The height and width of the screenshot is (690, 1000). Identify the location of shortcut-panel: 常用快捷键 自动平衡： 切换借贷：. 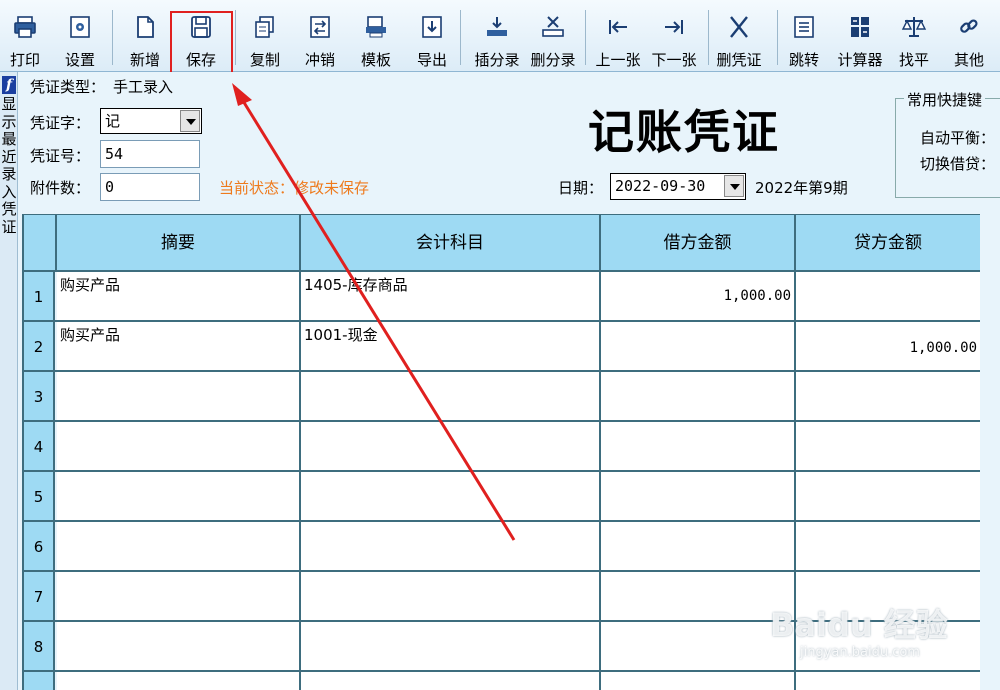
(947, 143).